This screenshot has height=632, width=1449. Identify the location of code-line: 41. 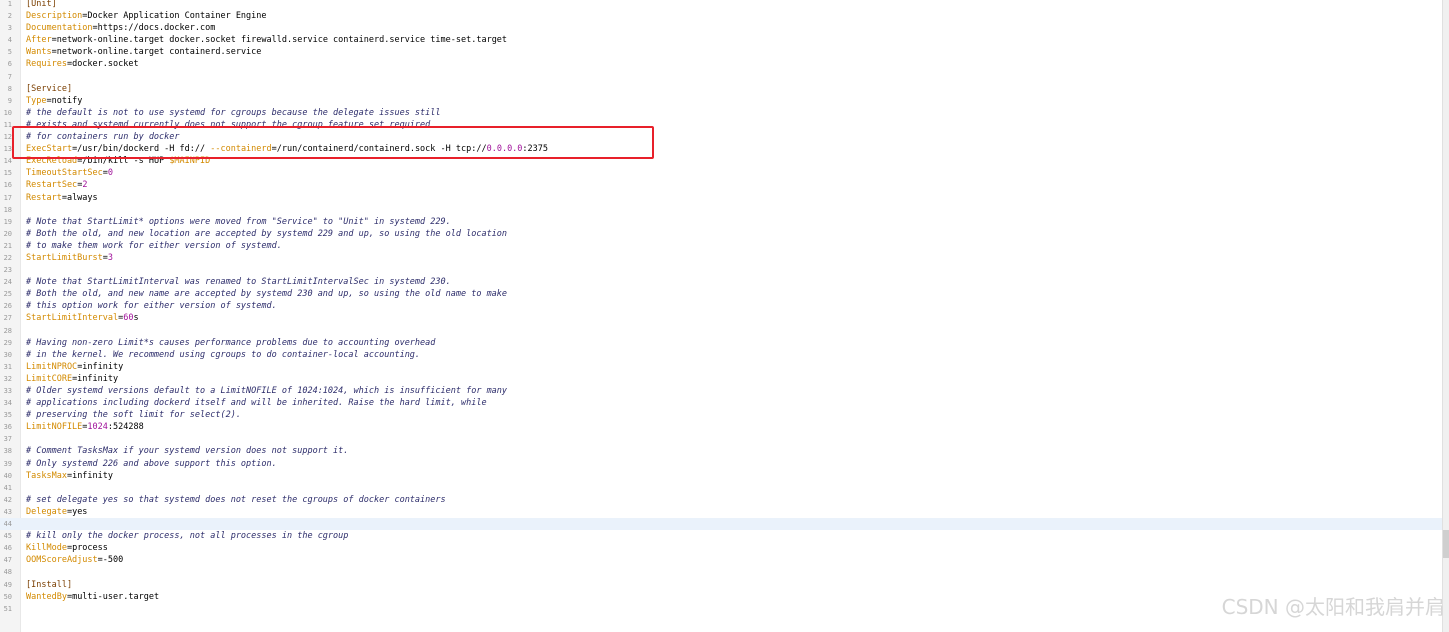
(721, 488).